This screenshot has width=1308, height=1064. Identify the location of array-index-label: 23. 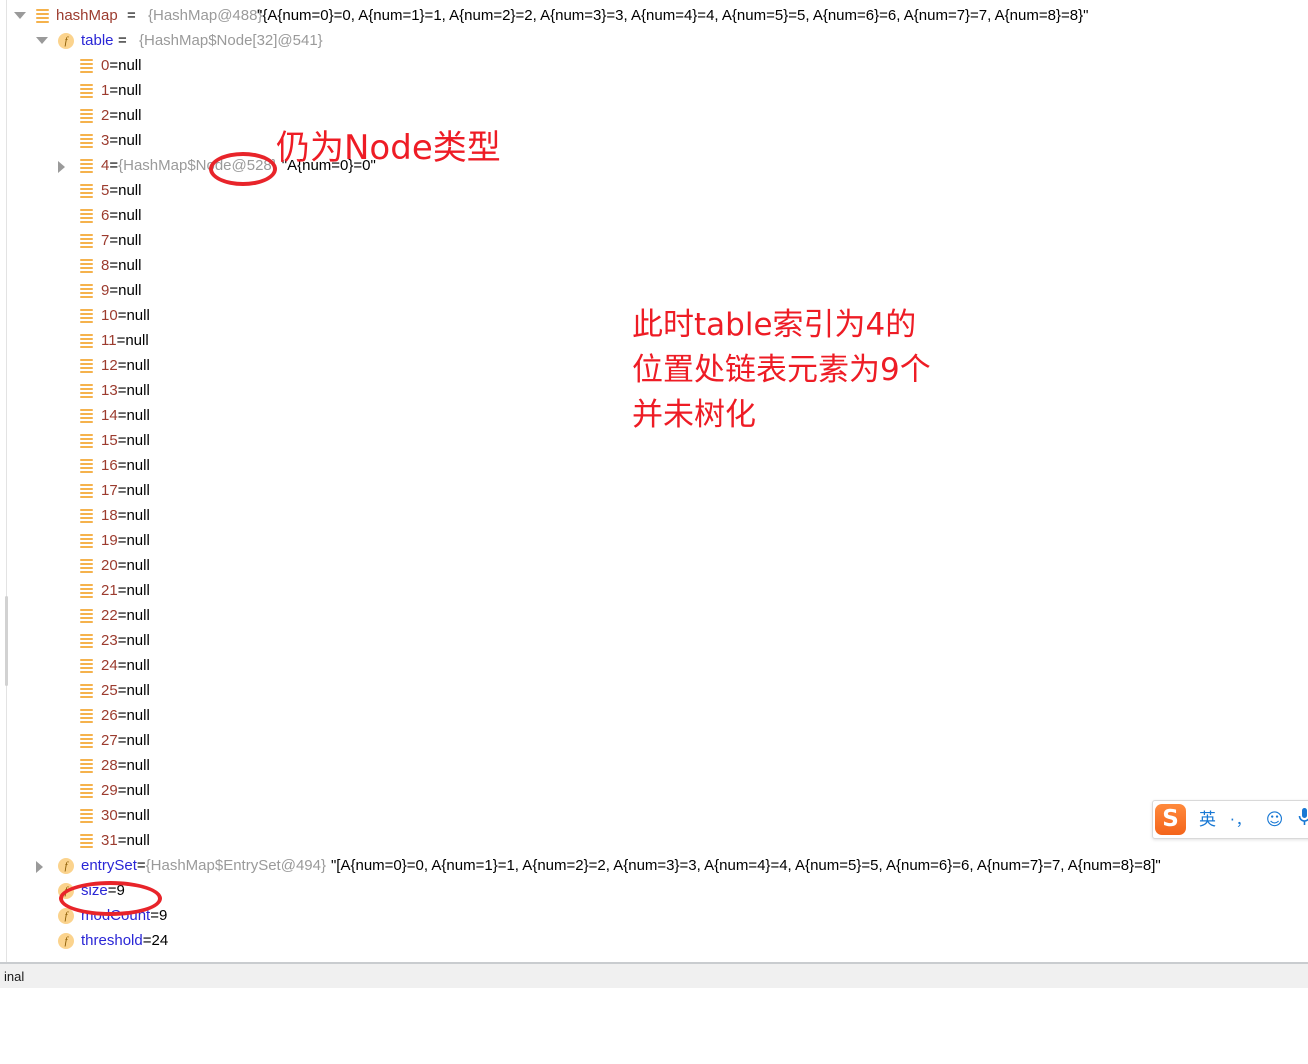
(109, 640).